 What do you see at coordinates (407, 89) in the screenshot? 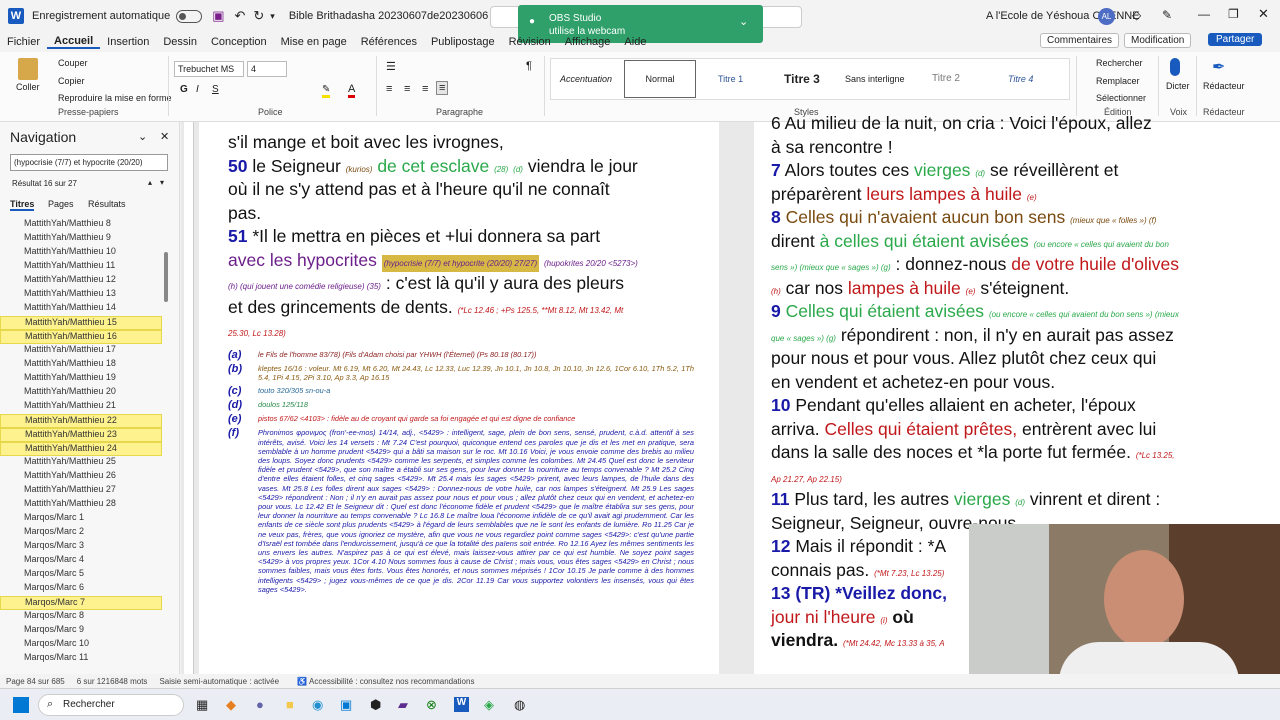
I see `align-center-icon: ≡` at bounding box center [407, 89].